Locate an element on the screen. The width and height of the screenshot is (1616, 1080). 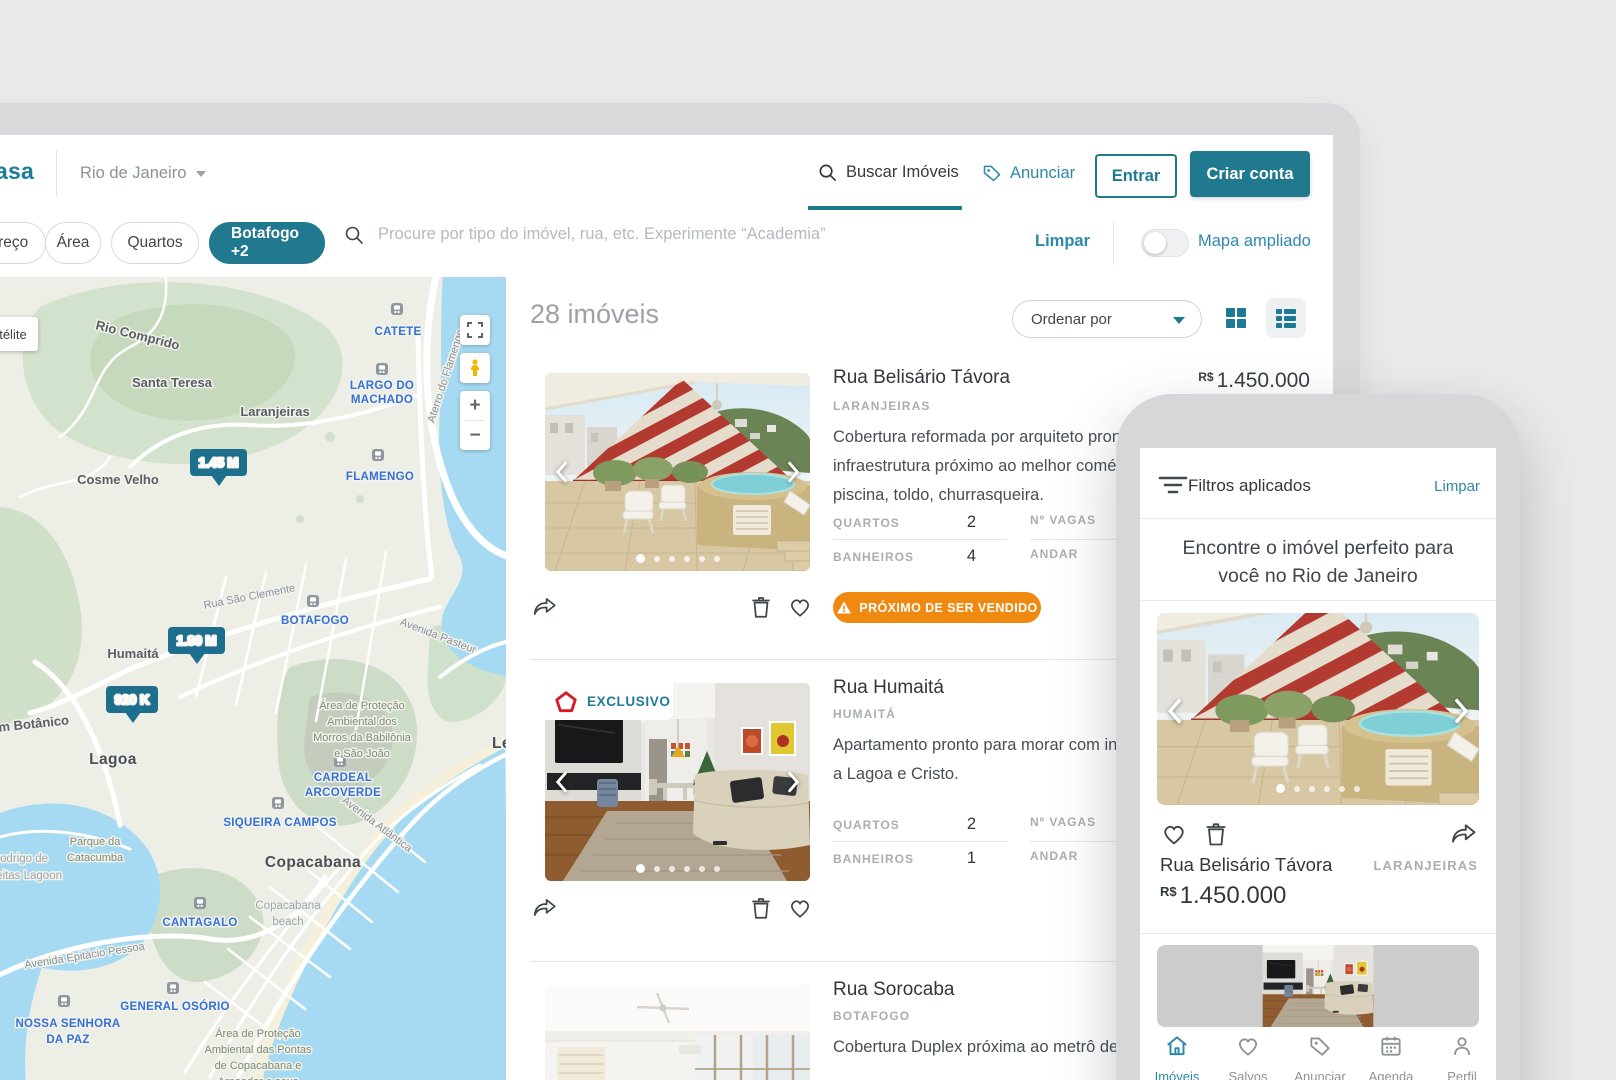
map-satellite-button: Satélite is located at coordinates (19, 334).